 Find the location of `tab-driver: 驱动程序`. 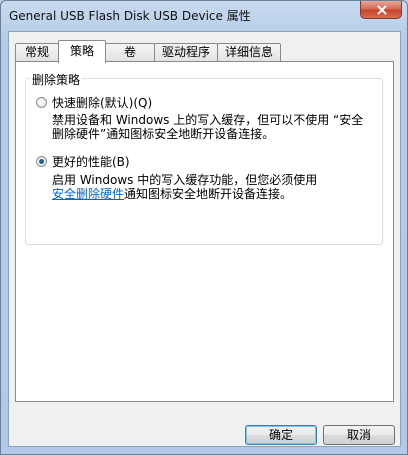

tab-driver: 驱动程序 is located at coordinates (186, 52).